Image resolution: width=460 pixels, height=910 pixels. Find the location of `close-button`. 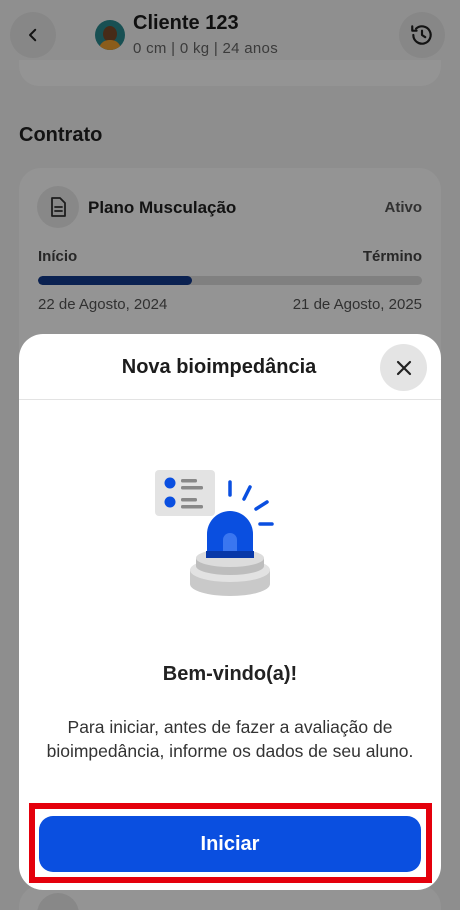

close-button is located at coordinates (403, 367).